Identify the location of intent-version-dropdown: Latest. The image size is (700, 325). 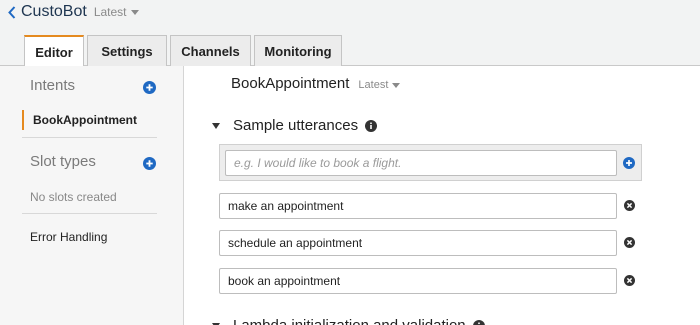
(379, 85).